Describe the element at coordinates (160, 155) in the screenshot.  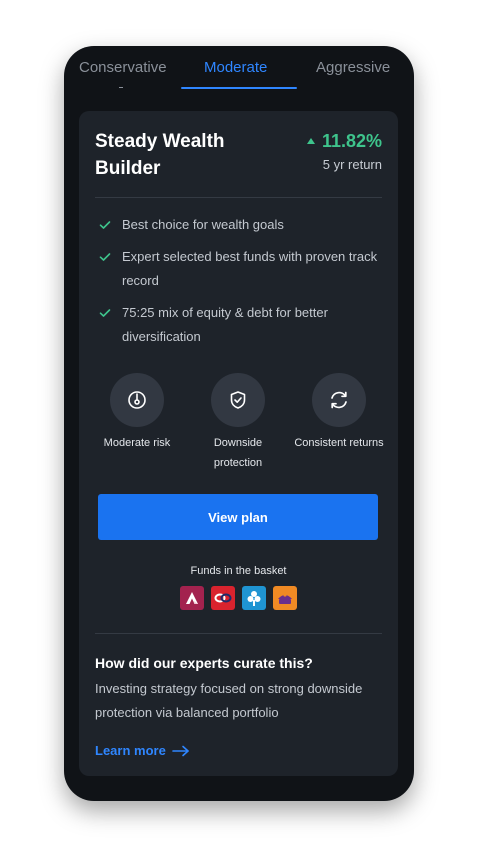
I see `plan-title: Steady Wealth Builder` at that location.